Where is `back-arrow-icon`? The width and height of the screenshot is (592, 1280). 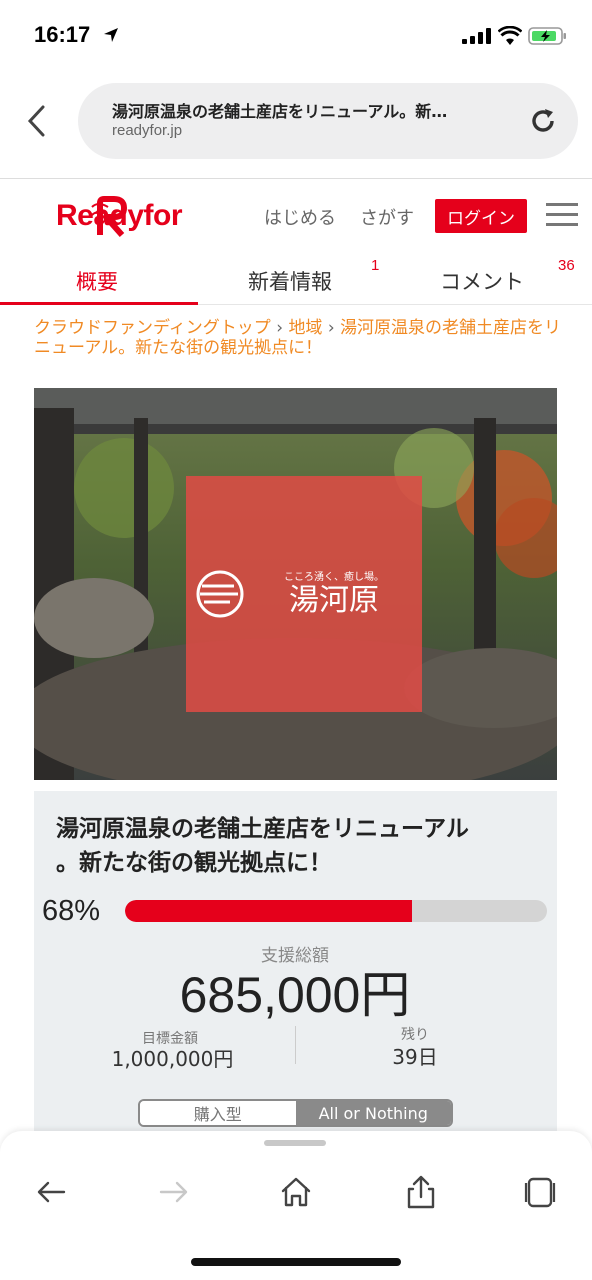 back-arrow-icon is located at coordinates (52, 1192).